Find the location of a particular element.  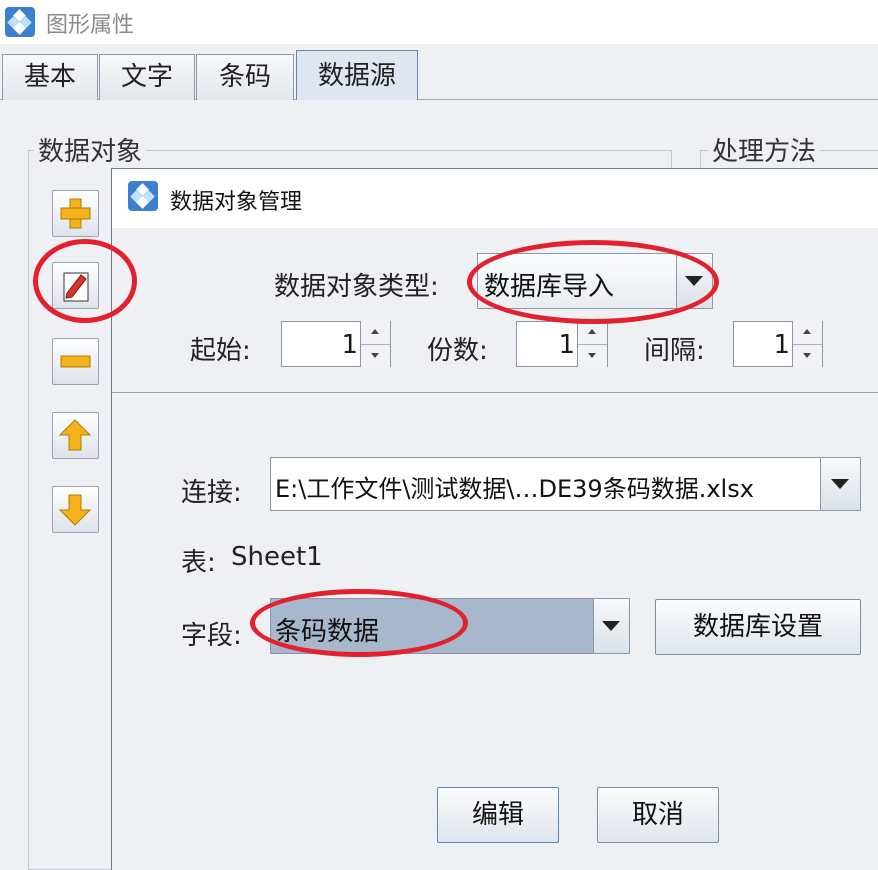

interval-decrement is located at coordinates (807, 355).